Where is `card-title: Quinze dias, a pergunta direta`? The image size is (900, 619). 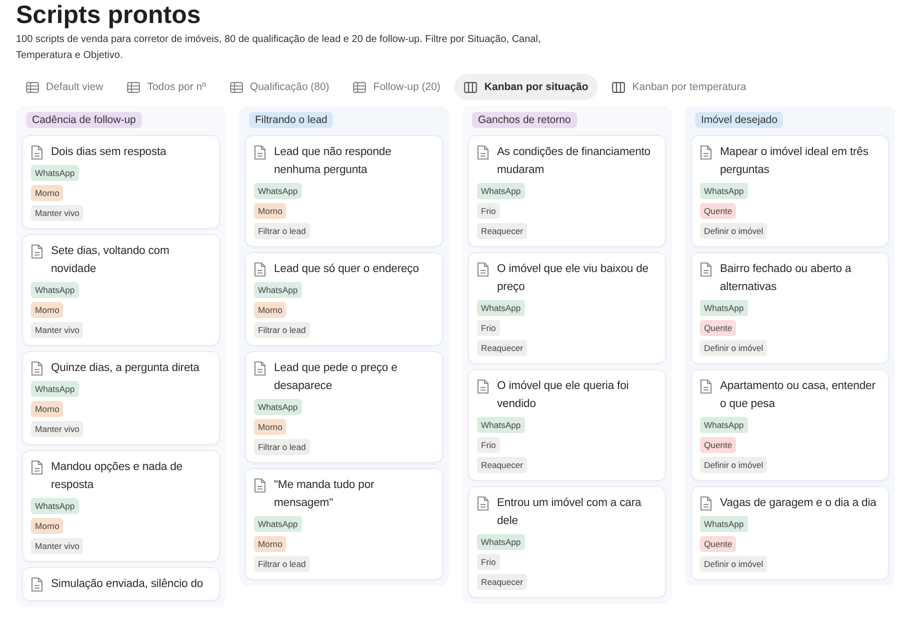
card-title: Quinze dias, a pergunta direta is located at coordinates (125, 368).